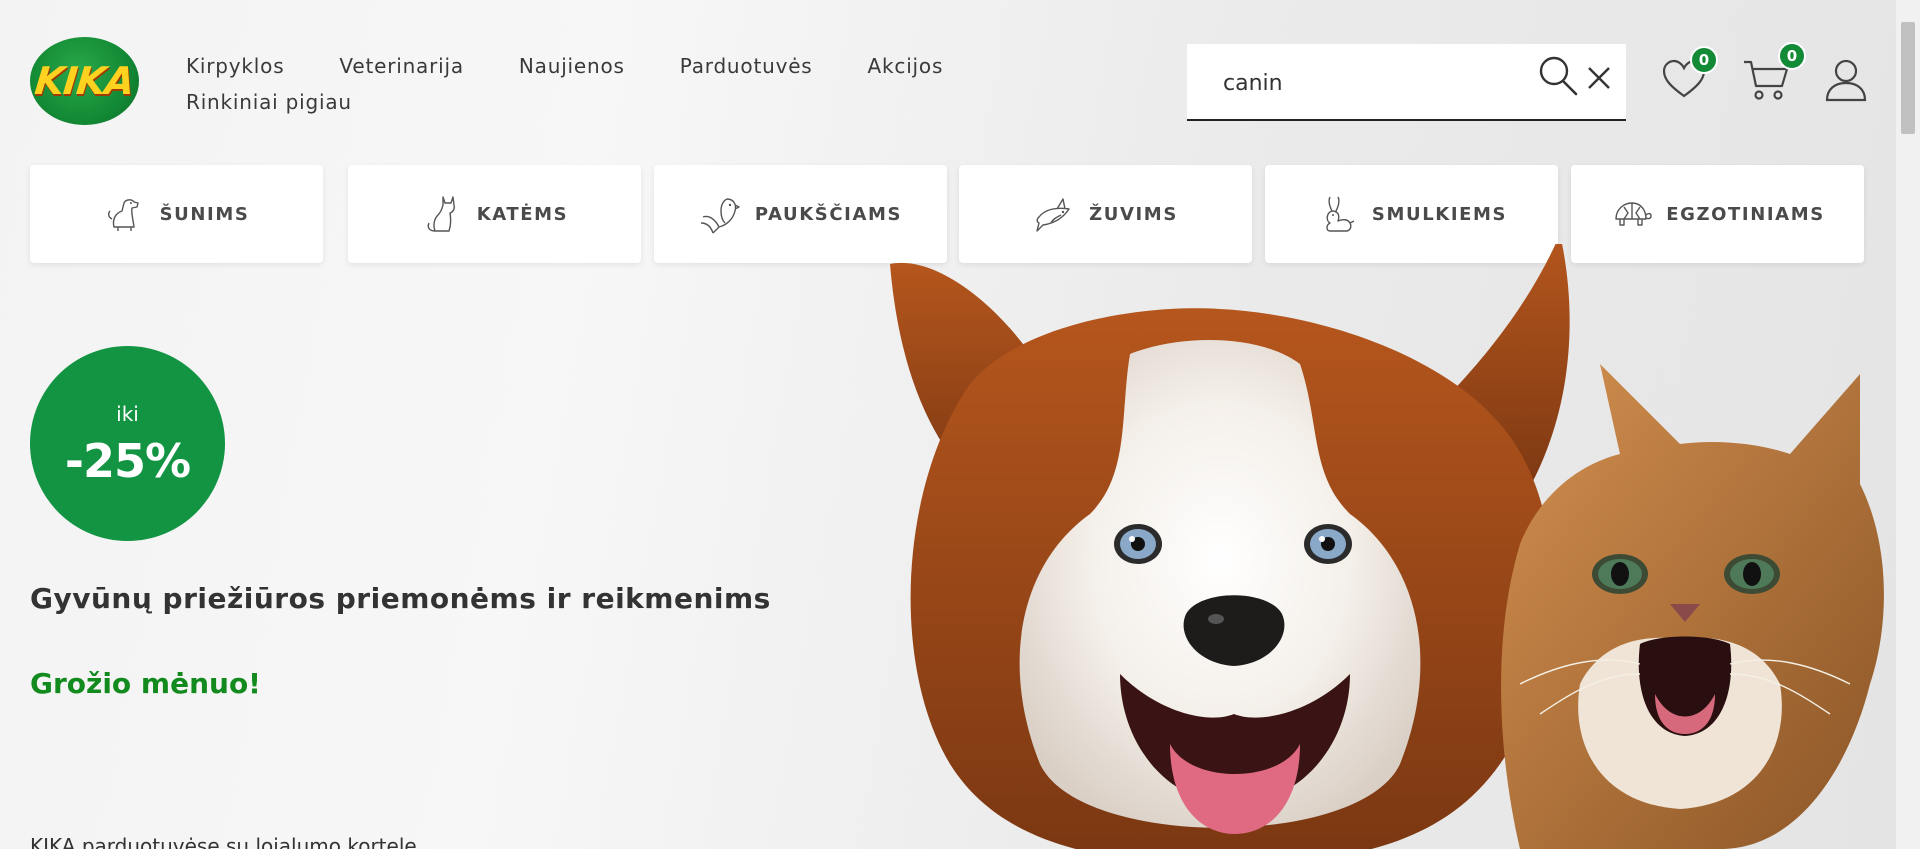 The width and height of the screenshot is (1920, 849). What do you see at coordinates (720, 216) in the screenshot?
I see `bird-icon` at bounding box center [720, 216].